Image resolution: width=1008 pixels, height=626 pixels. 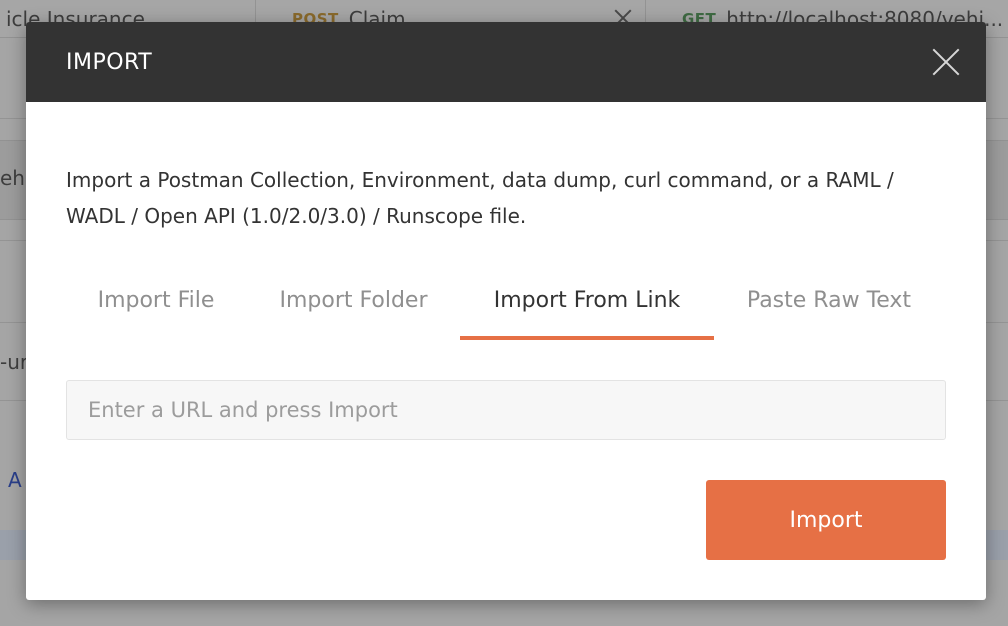 What do you see at coordinates (826, 520) in the screenshot?
I see `import-button: Import` at bounding box center [826, 520].